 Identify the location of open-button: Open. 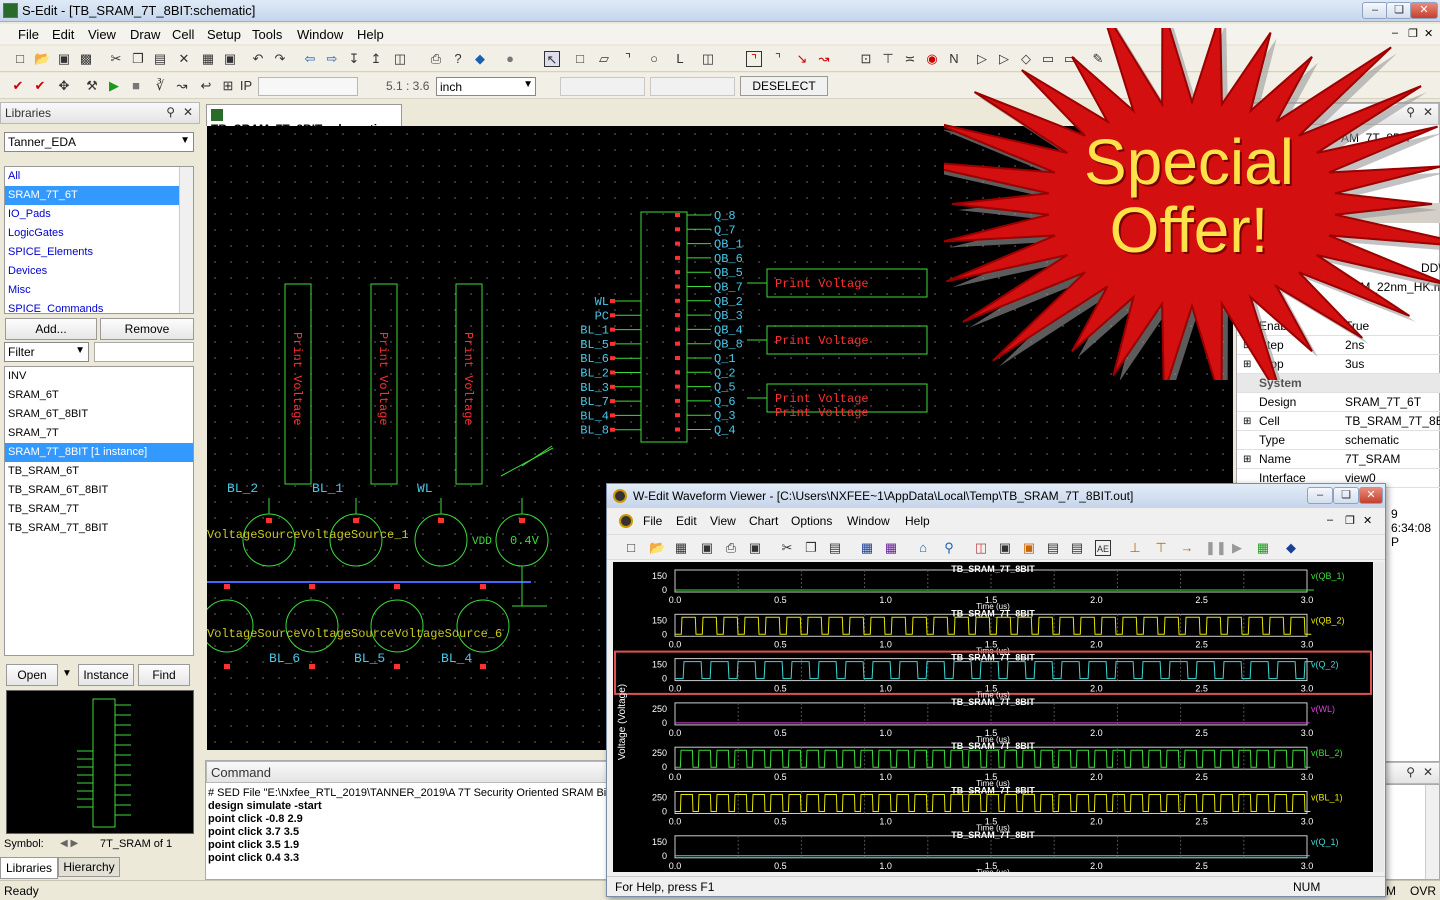
(32, 675).